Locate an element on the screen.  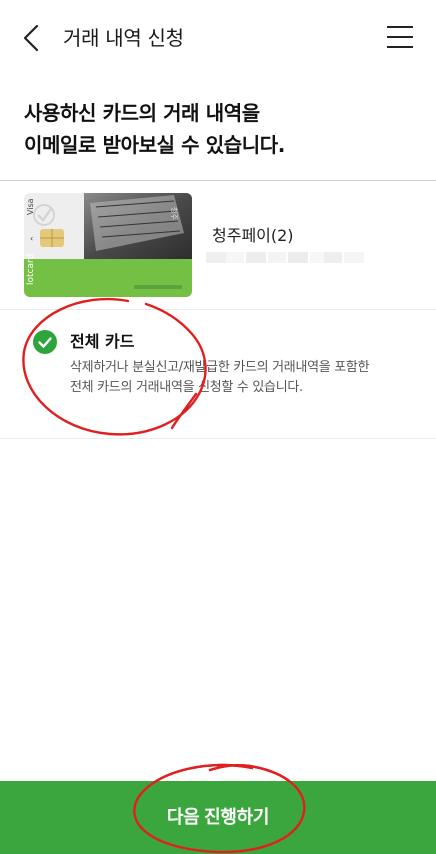
card-name: 청주페이(2) is located at coordinates (253, 235).